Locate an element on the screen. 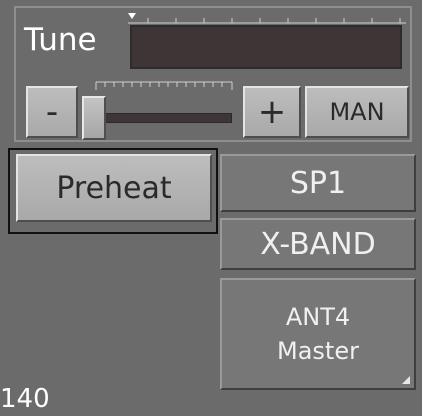 This screenshot has width=422, height=416. status-value: 140 is located at coordinates (25, 399).